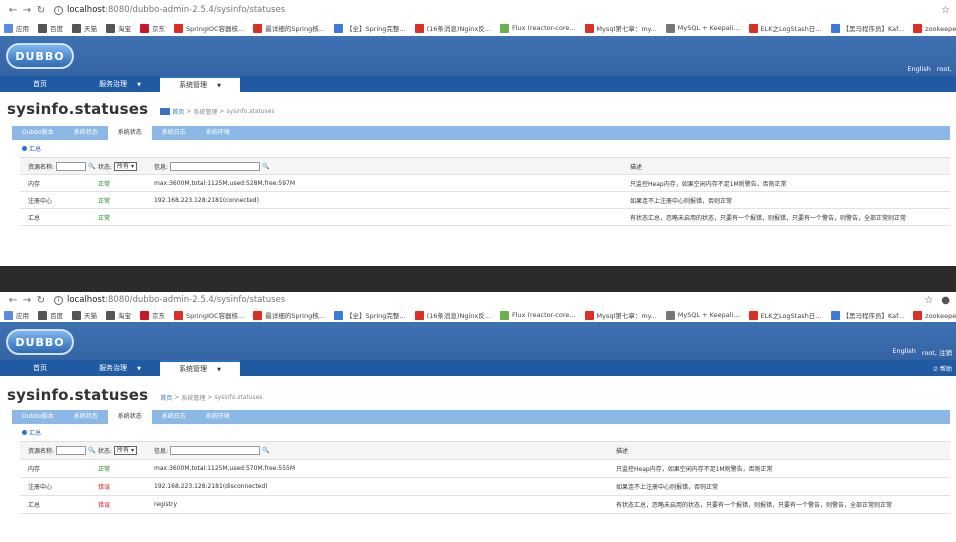 Image resolution: width=956 pixels, height=542 pixels. I want to click on table-header: 资源名称: 🔍 状态: 所有 ▾ 信息: 🔍 描述, so click(485, 451).